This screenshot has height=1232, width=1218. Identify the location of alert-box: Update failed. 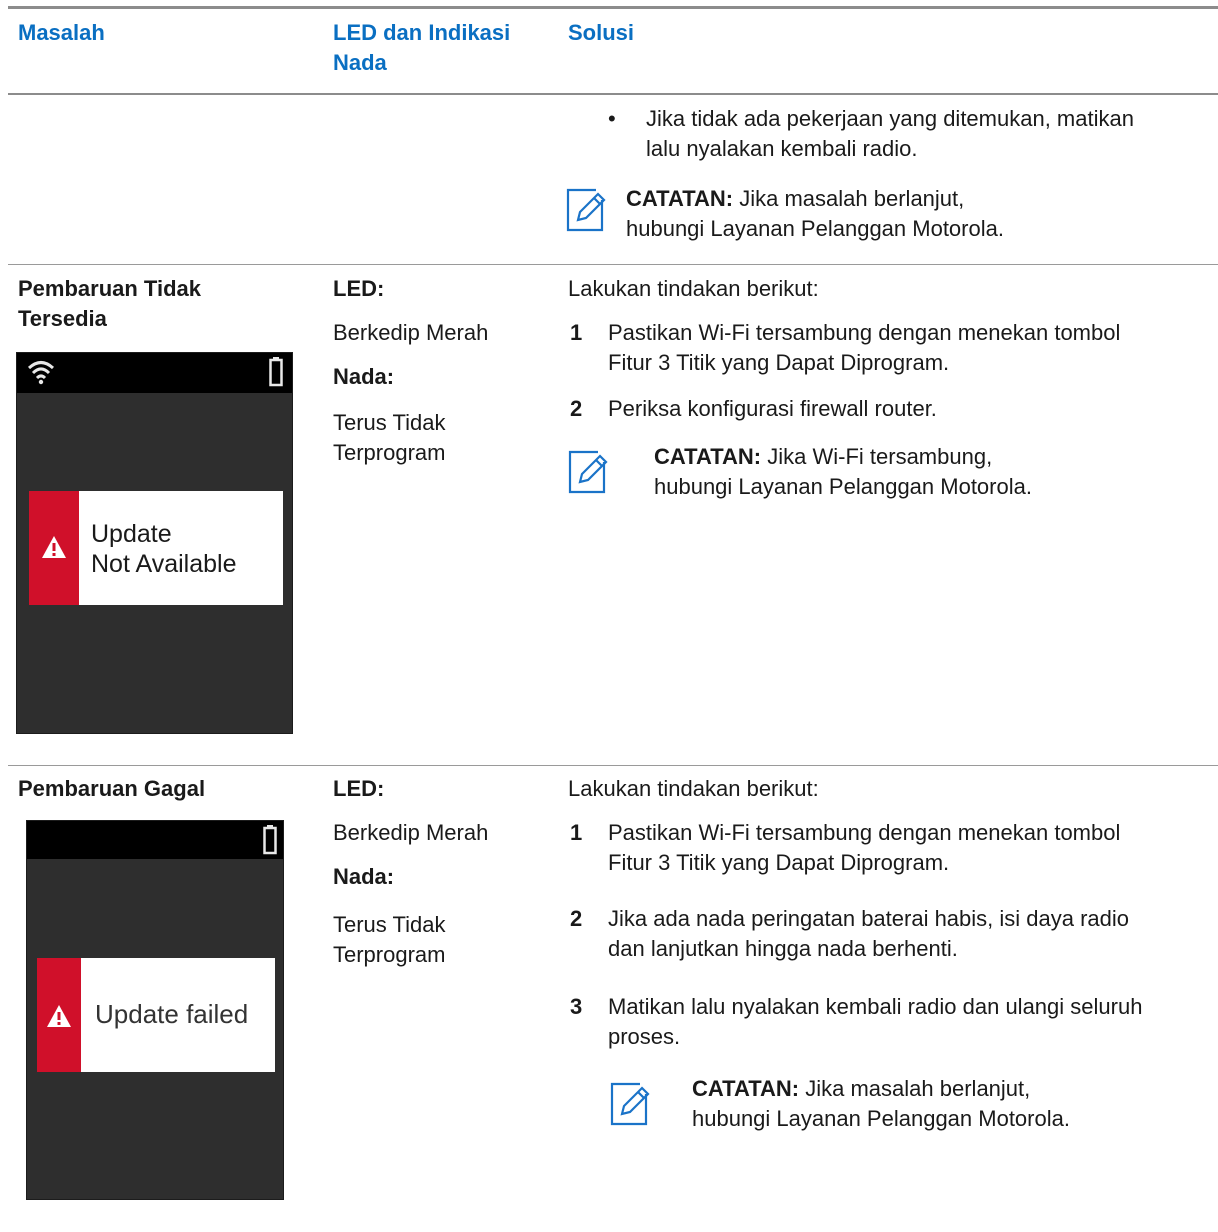
(156, 1015).